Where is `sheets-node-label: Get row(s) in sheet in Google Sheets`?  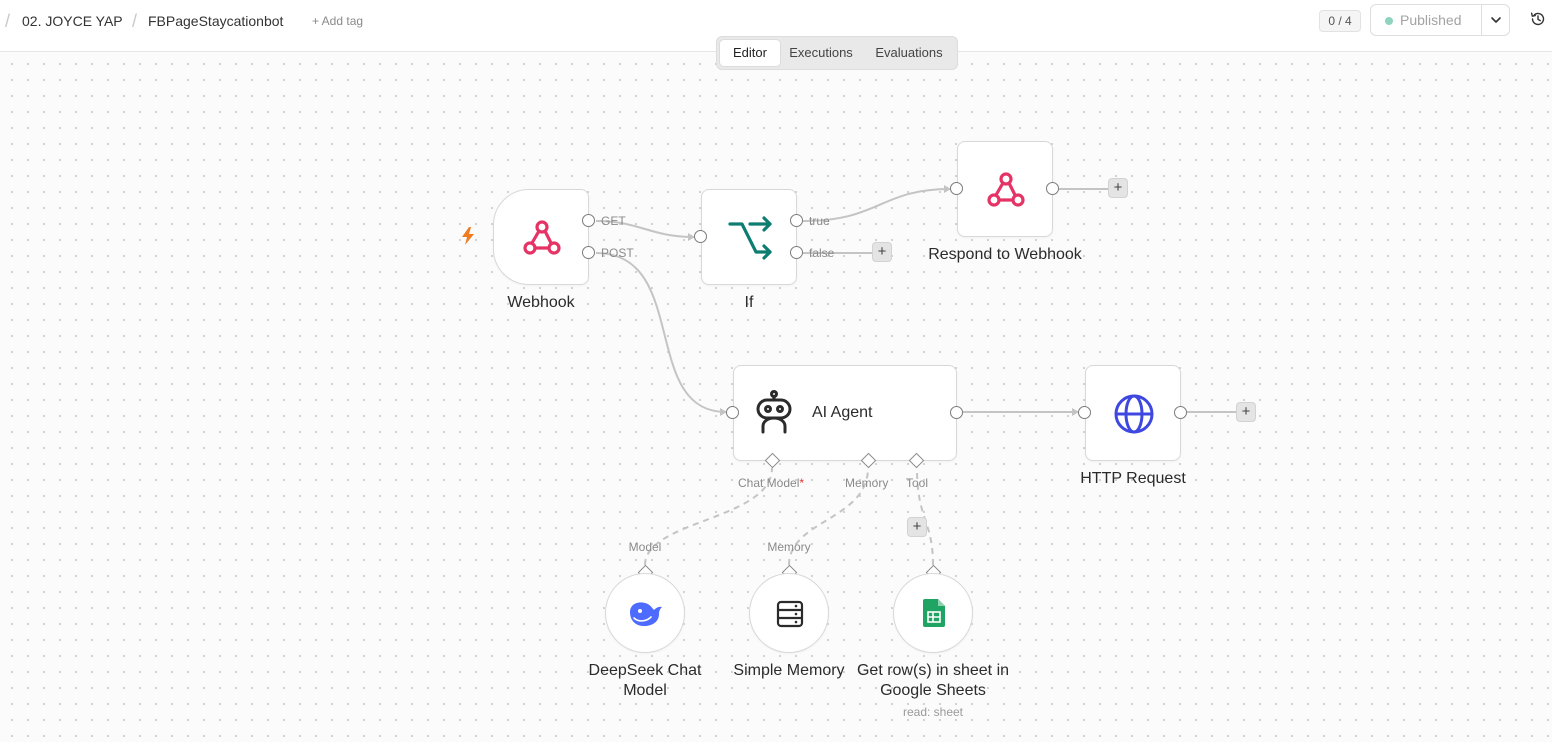
sheets-node-label: Get row(s) in sheet in Google Sheets is located at coordinates (933, 680).